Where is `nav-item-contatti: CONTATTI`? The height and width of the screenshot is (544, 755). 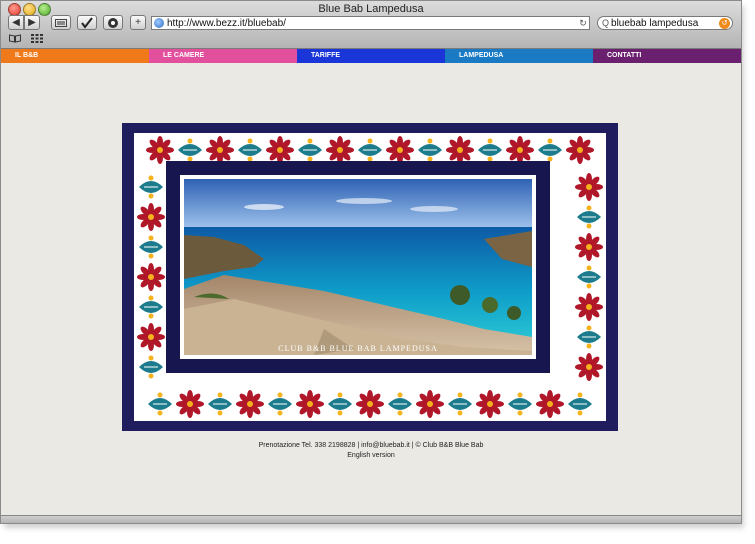
nav-item-contatti: CONTATTI is located at coordinates (667, 56).